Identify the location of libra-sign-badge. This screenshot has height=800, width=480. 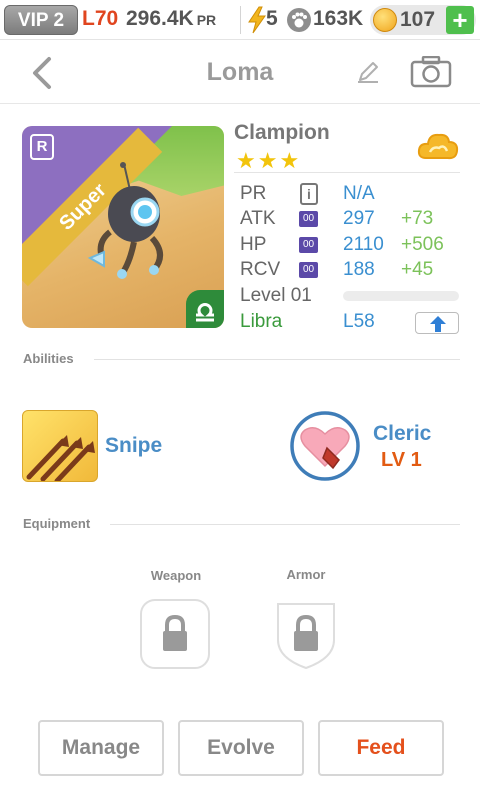
(205, 309).